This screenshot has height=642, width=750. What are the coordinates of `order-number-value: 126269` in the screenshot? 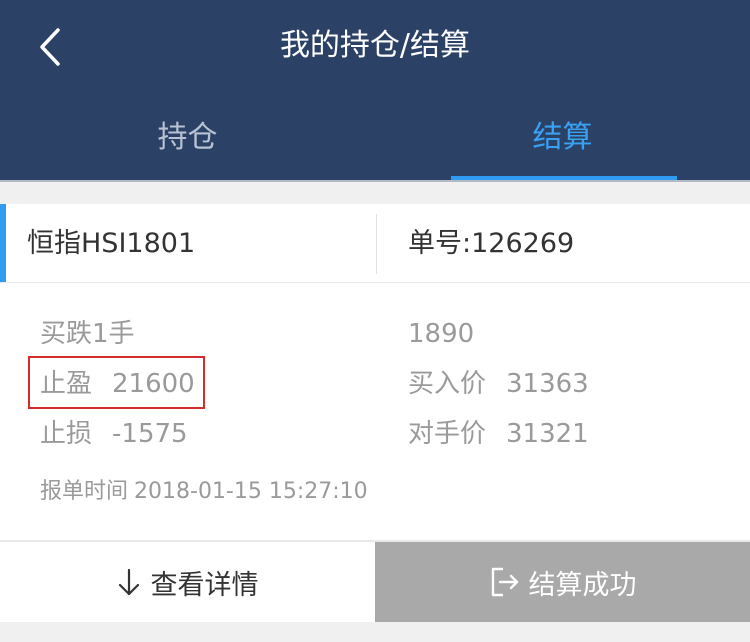 It's located at (523, 243).